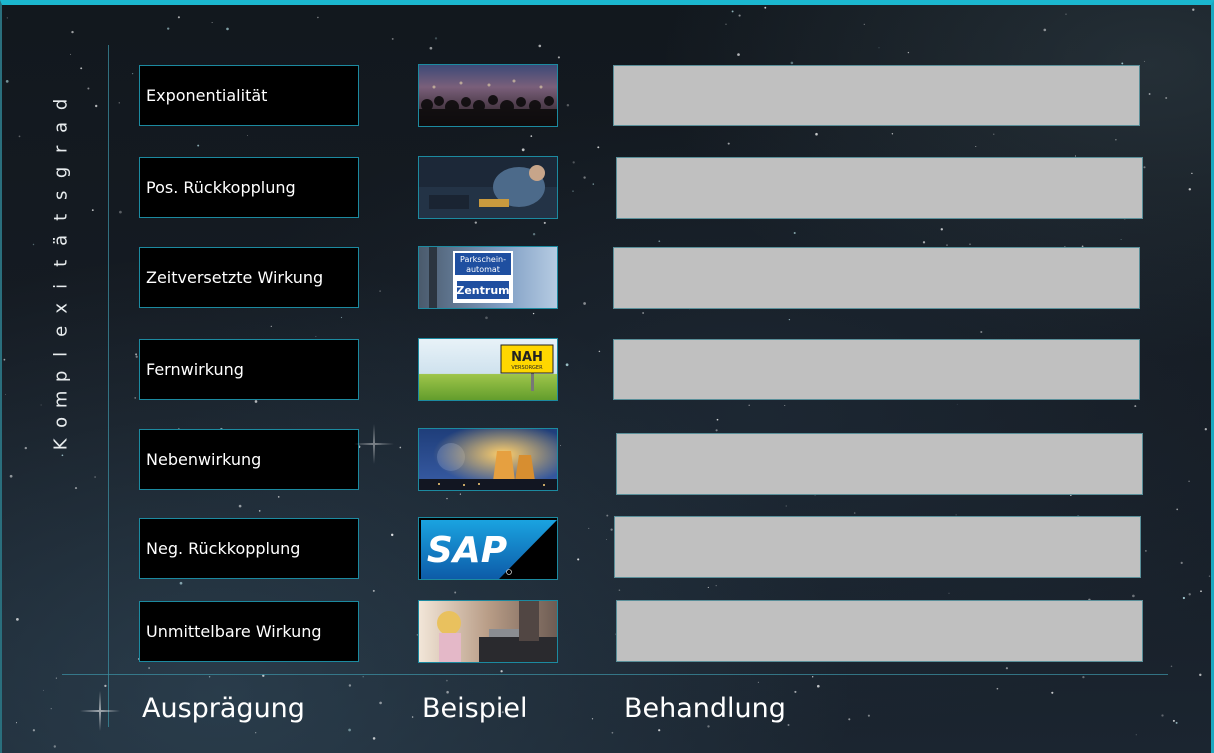 Image resolution: width=1214 pixels, height=753 pixels. I want to click on row-label-pos-rueckkopplung: Pos. Rückkopplung, so click(249, 187).